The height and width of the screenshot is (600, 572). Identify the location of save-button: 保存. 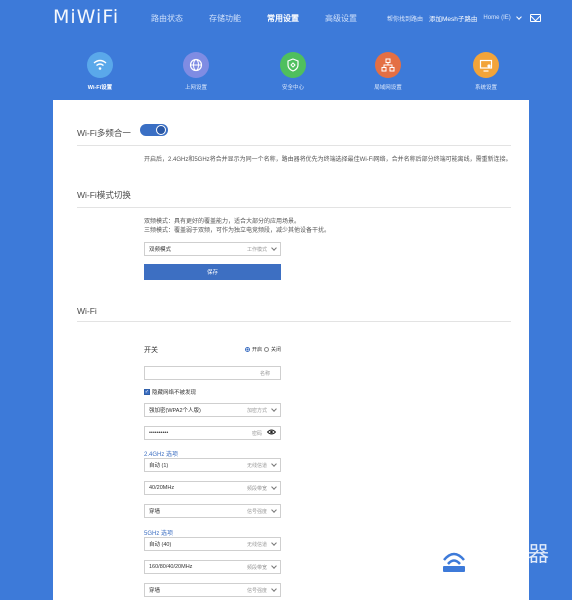
(212, 272).